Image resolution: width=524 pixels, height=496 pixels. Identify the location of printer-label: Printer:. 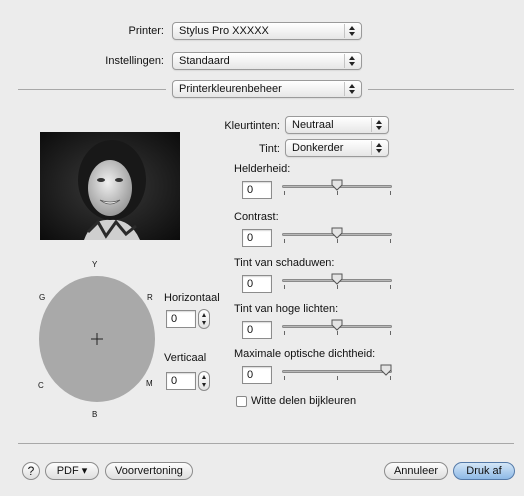
(146, 31).